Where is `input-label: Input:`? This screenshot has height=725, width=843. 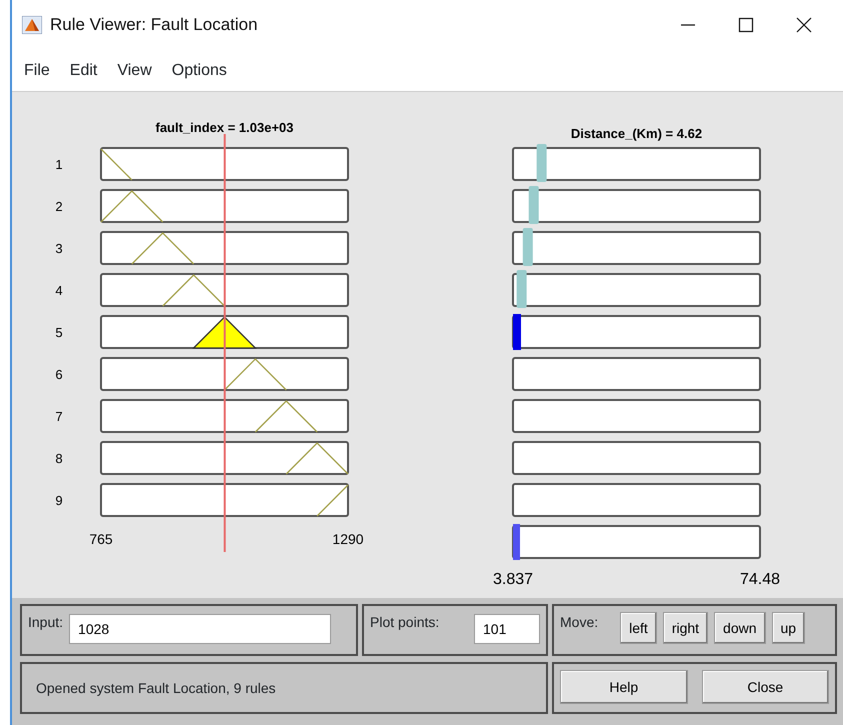 input-label: Input: is located at coordinates (46, 622).